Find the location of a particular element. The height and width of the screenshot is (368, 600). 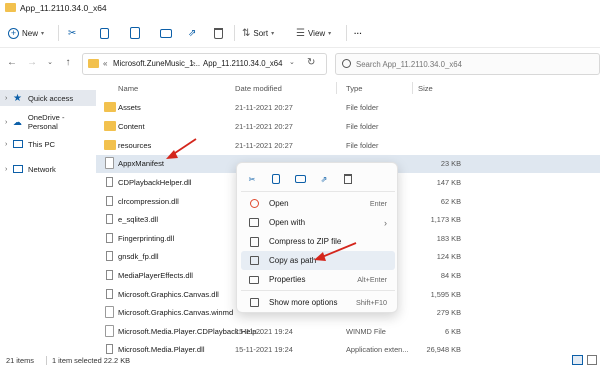

command-bar: + New ▾ ✂ ⇗ ⇅ Sort ▾ ☰ View ▾ ··· is located at coordinates (300, 33).